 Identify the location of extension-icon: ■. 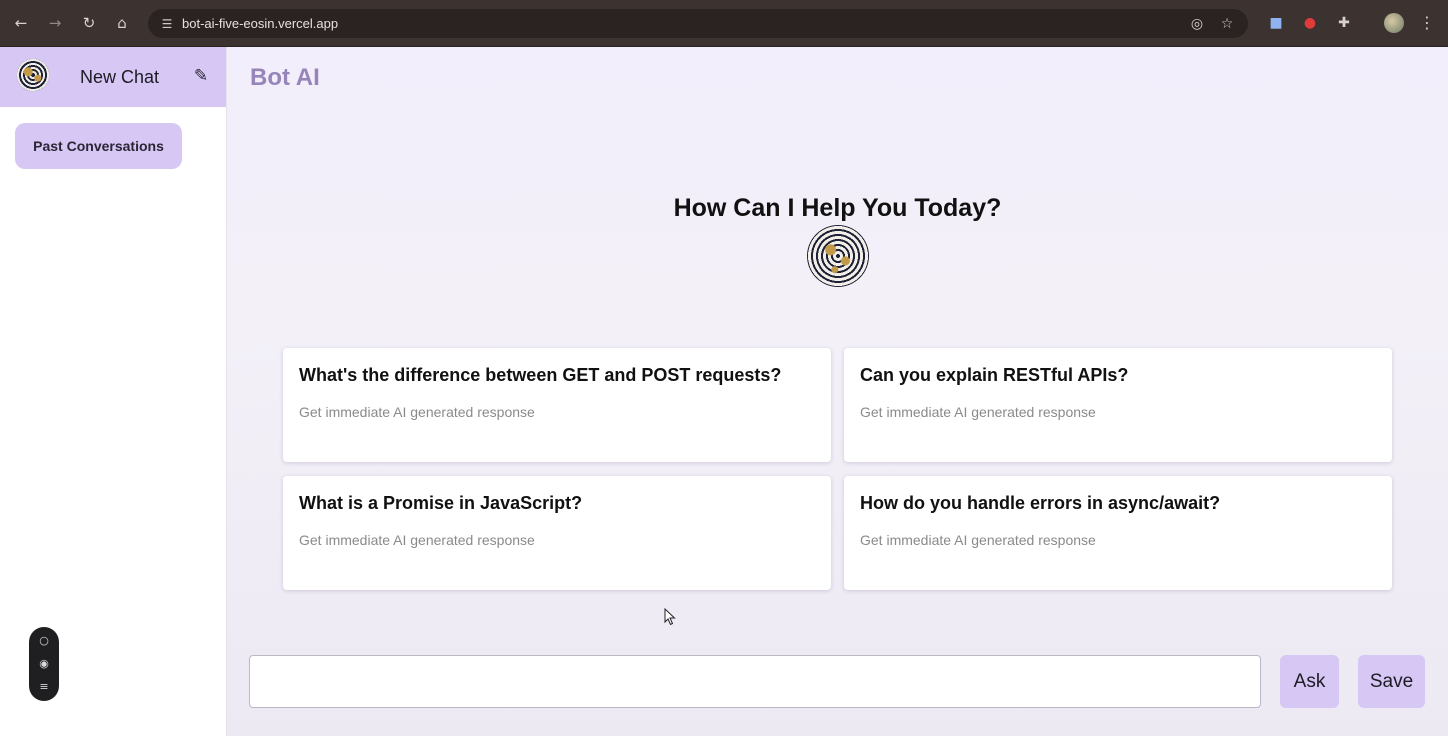
(1276, 23).